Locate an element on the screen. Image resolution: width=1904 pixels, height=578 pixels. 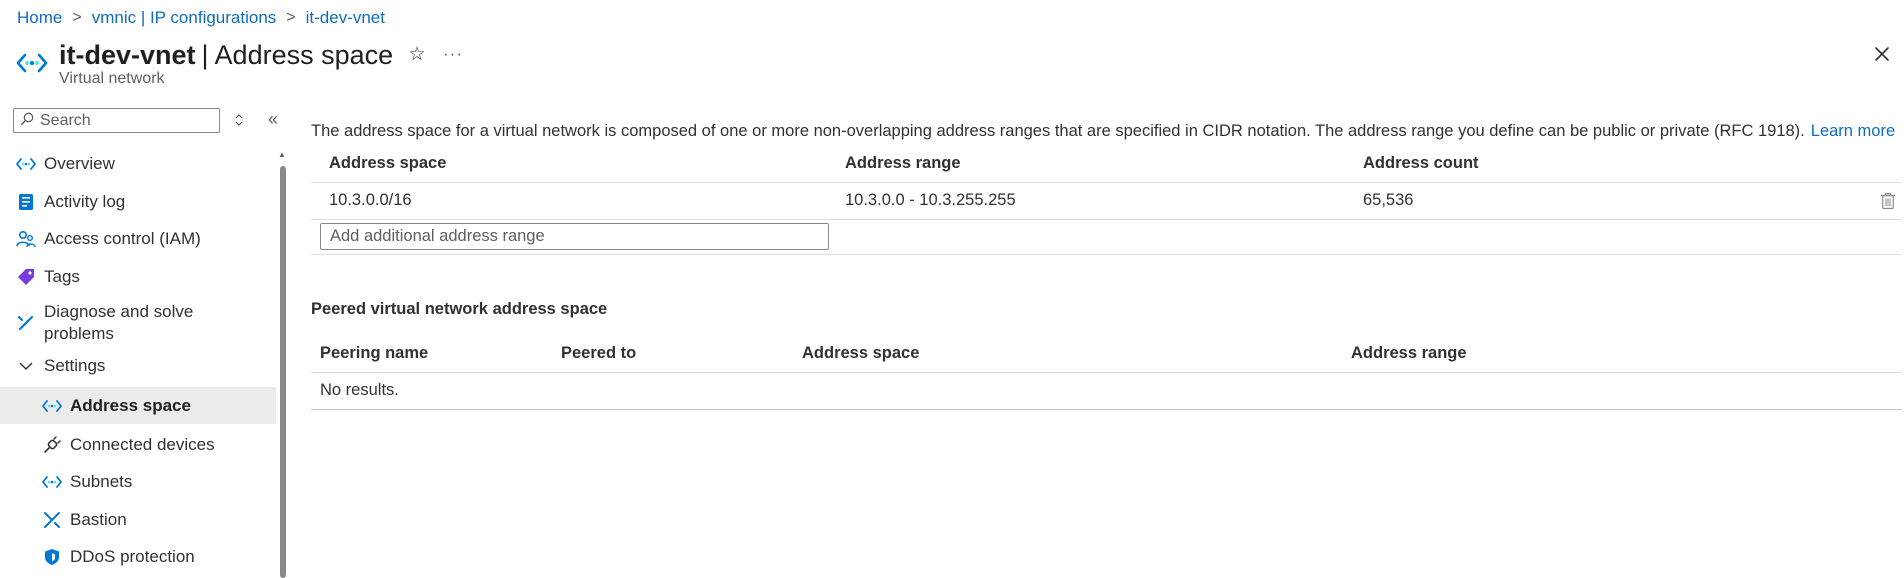
tag-icon is located at coordinates (26, 277).